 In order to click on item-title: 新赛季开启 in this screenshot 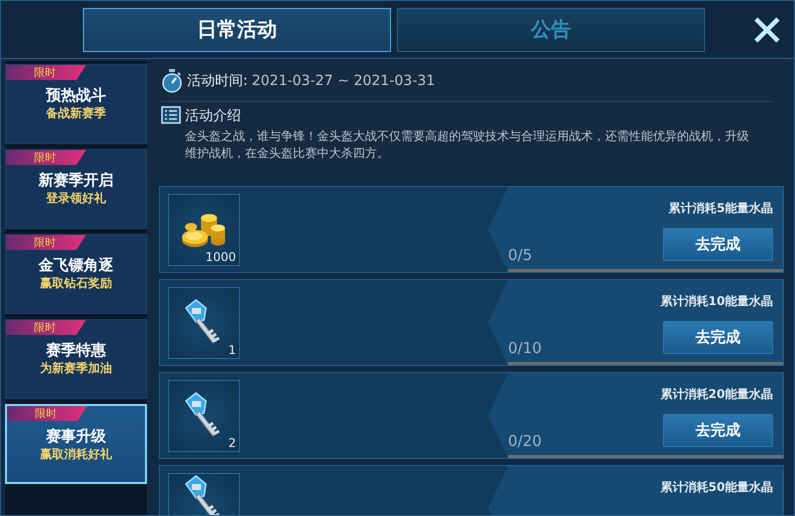, I will do `click(76, 180)`.